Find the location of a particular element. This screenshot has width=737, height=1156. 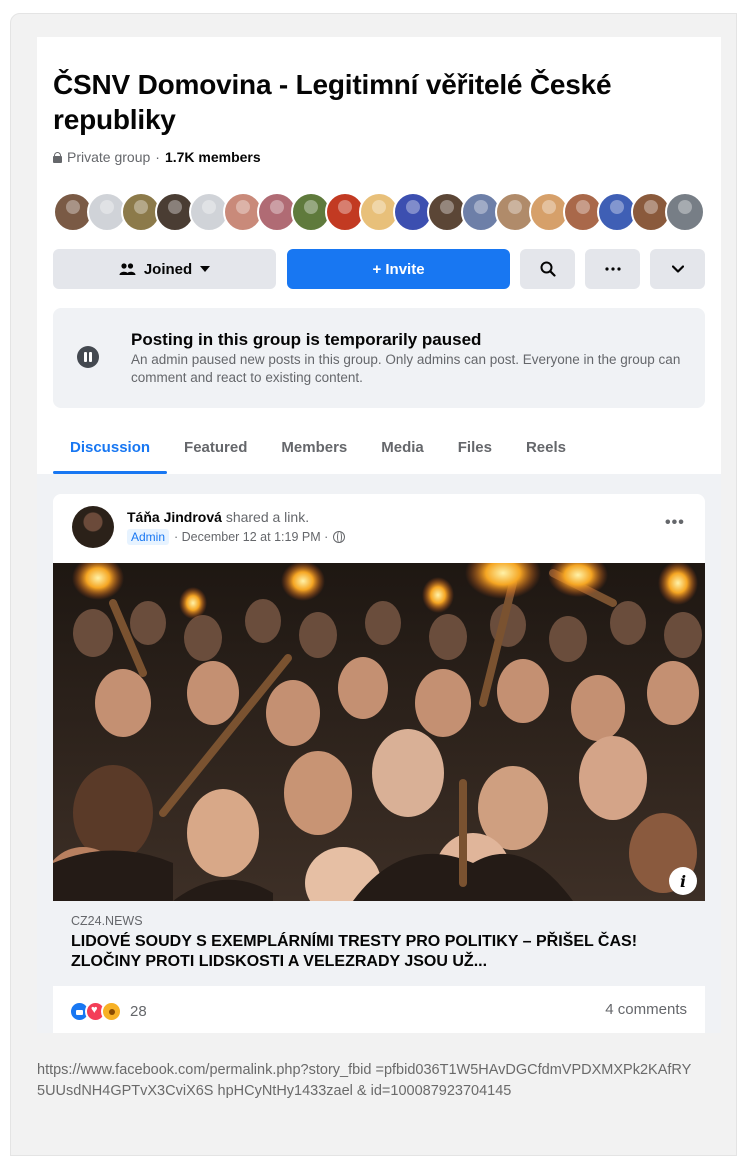

pause-icon is located at coordinates (88, 357).